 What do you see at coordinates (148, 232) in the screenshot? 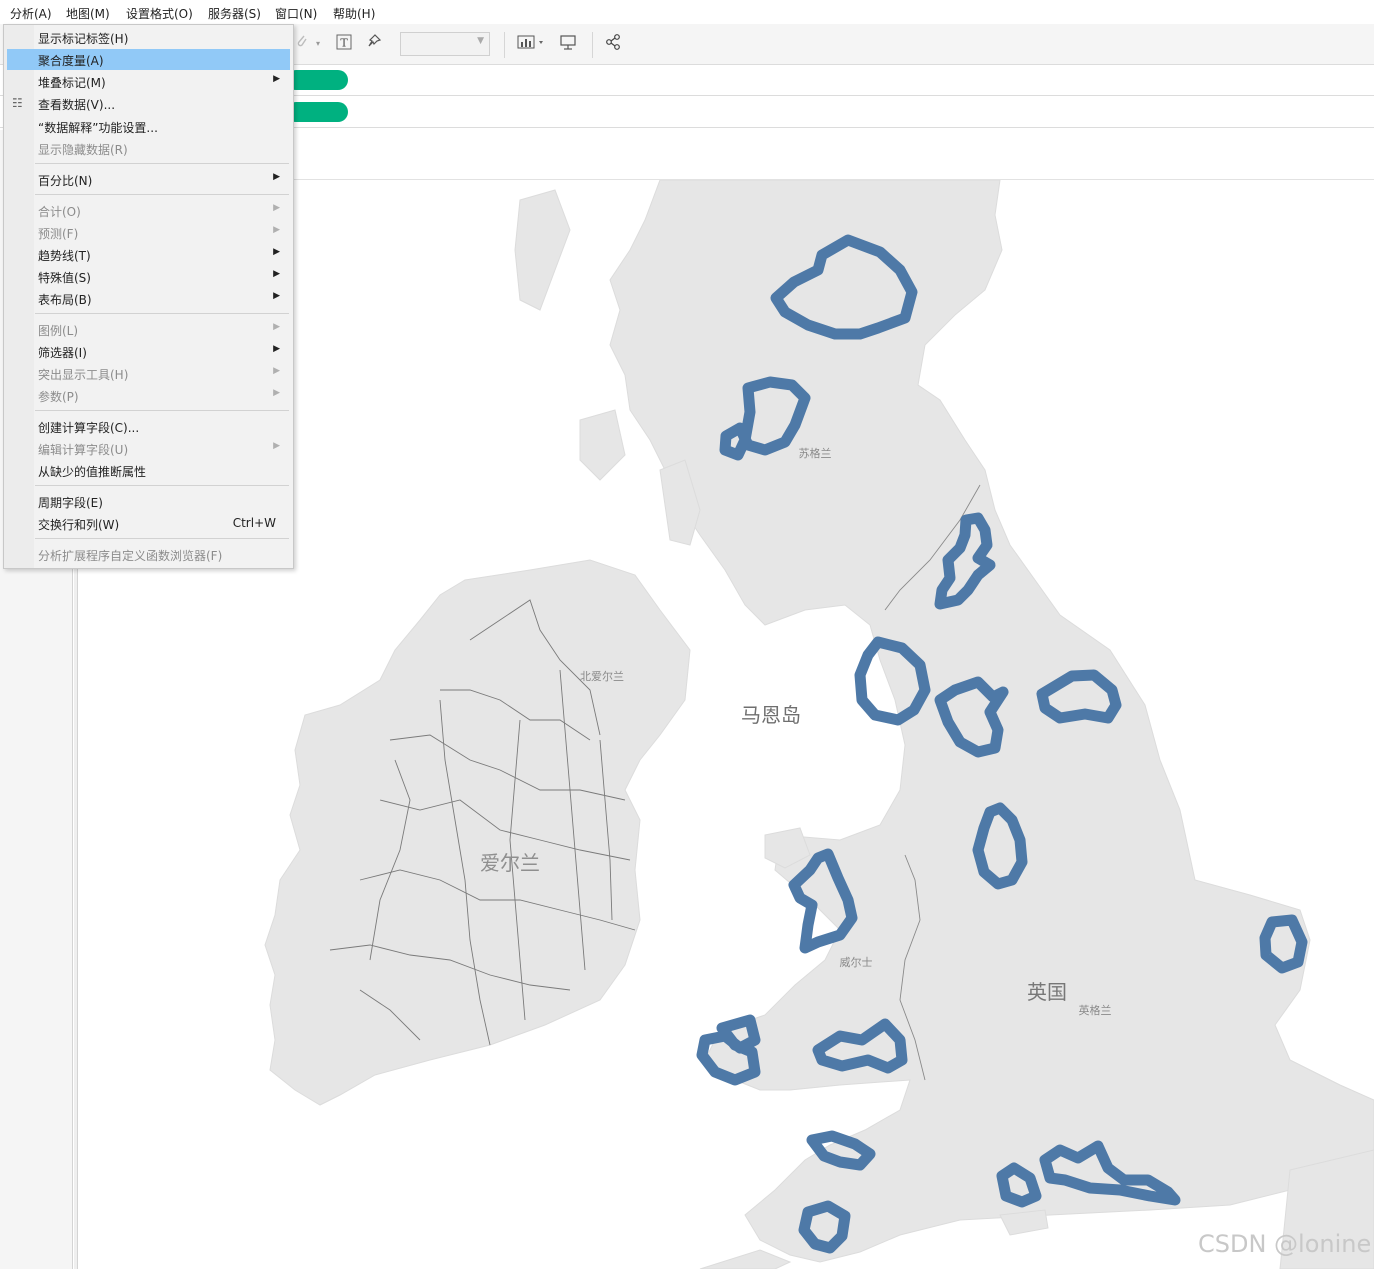
I see `menu-item-forecast: 预测(F) ▶` at bounding box center [148, 232].